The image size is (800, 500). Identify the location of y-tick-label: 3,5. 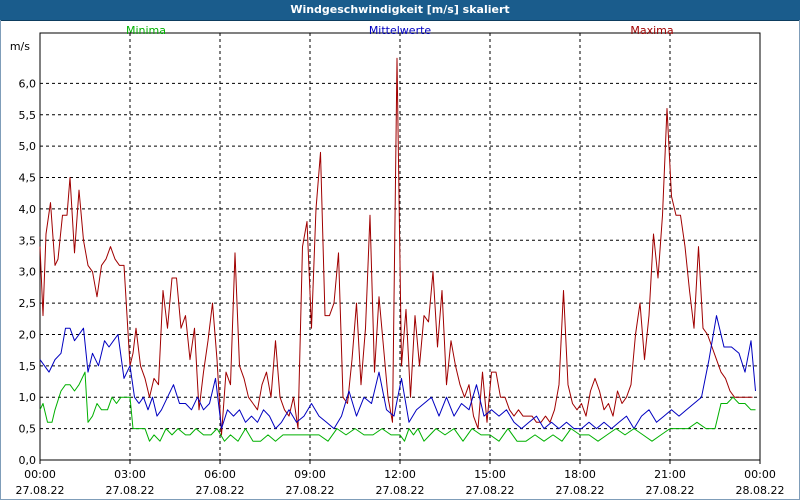
(28, 240).